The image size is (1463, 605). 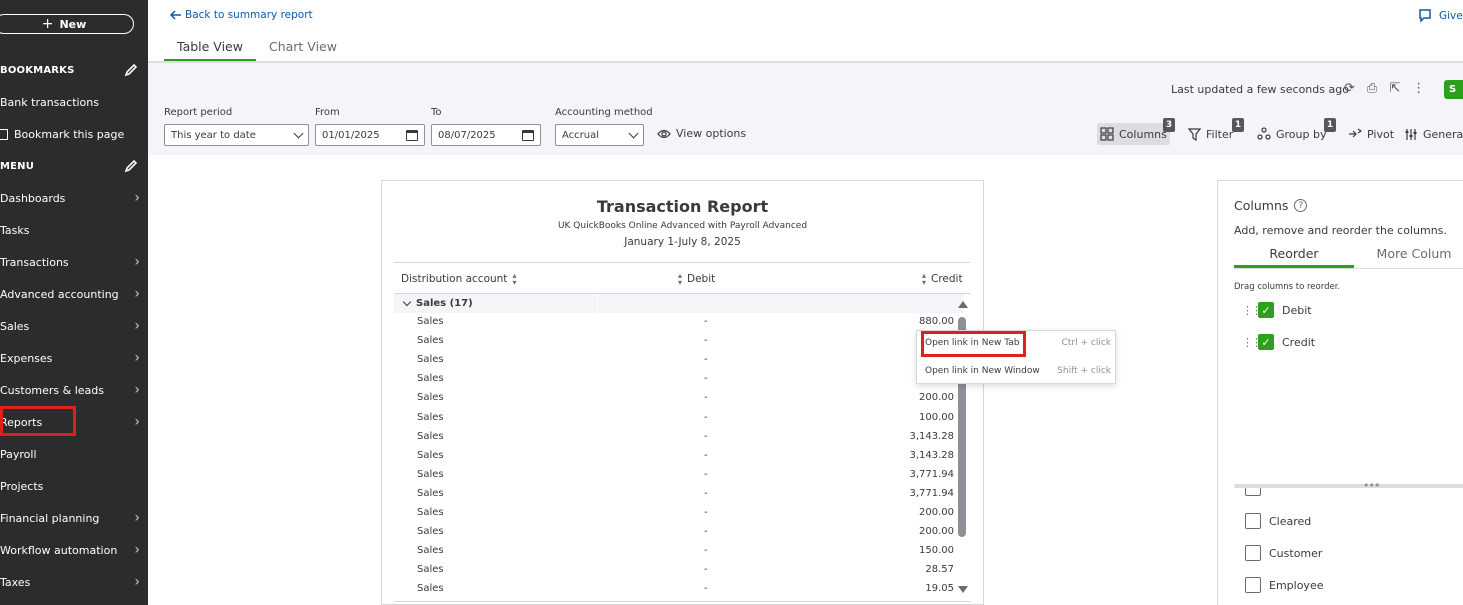 What do you see at coordinates (963, 589) in the screenshot?
I see `scroll-down-icon` at bounding box center [963, 589].